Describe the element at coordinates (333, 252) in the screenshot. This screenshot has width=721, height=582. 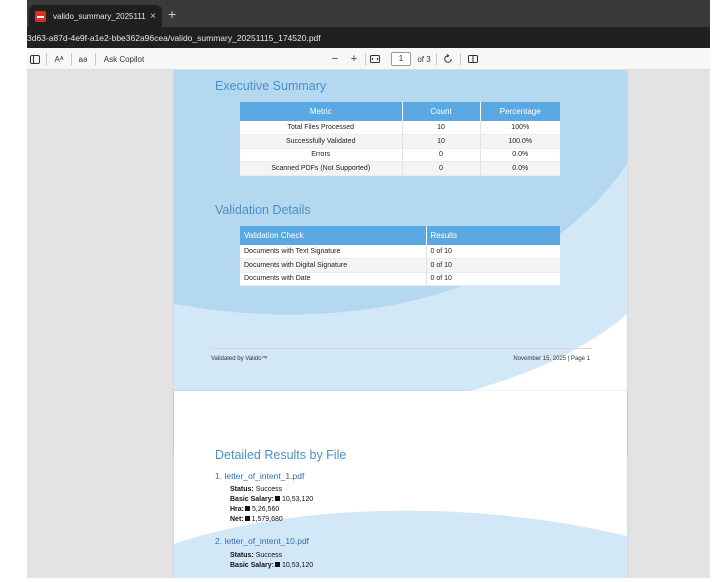
I see `table-cell: Documents with Text Signature` at that location.